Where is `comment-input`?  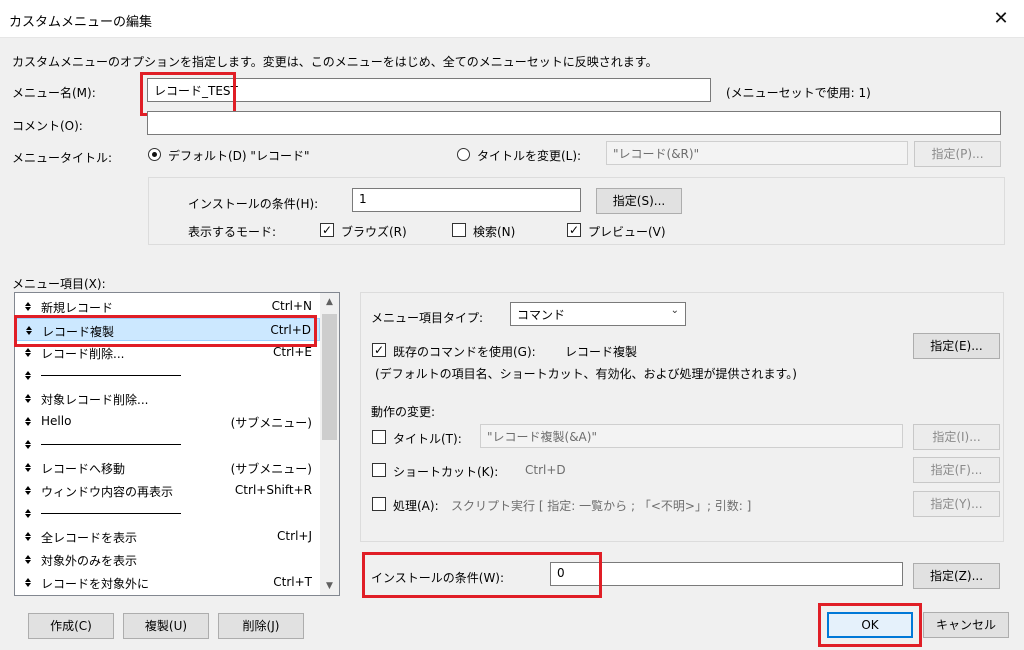
comment-input is located at coordinates (574, 123).